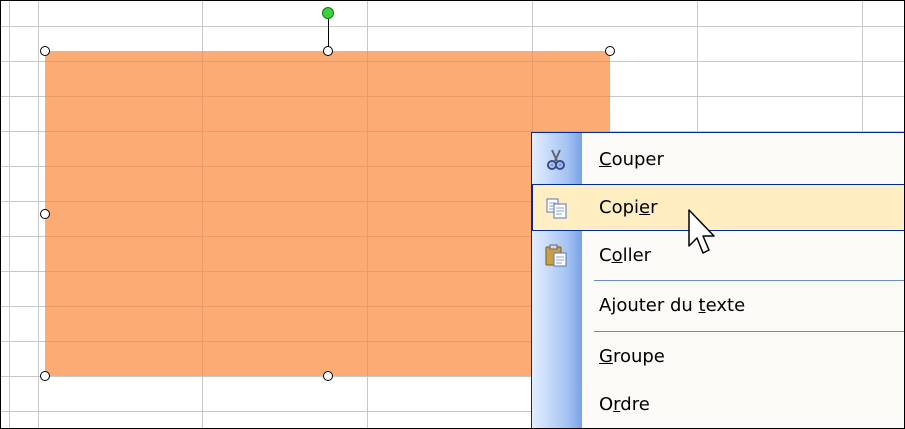 The image size is (905, 429). What do you see at coordinates (624, 404) in the screenshot?
I see `menu-item-label: Ordre` at bounding box center [624, 404].